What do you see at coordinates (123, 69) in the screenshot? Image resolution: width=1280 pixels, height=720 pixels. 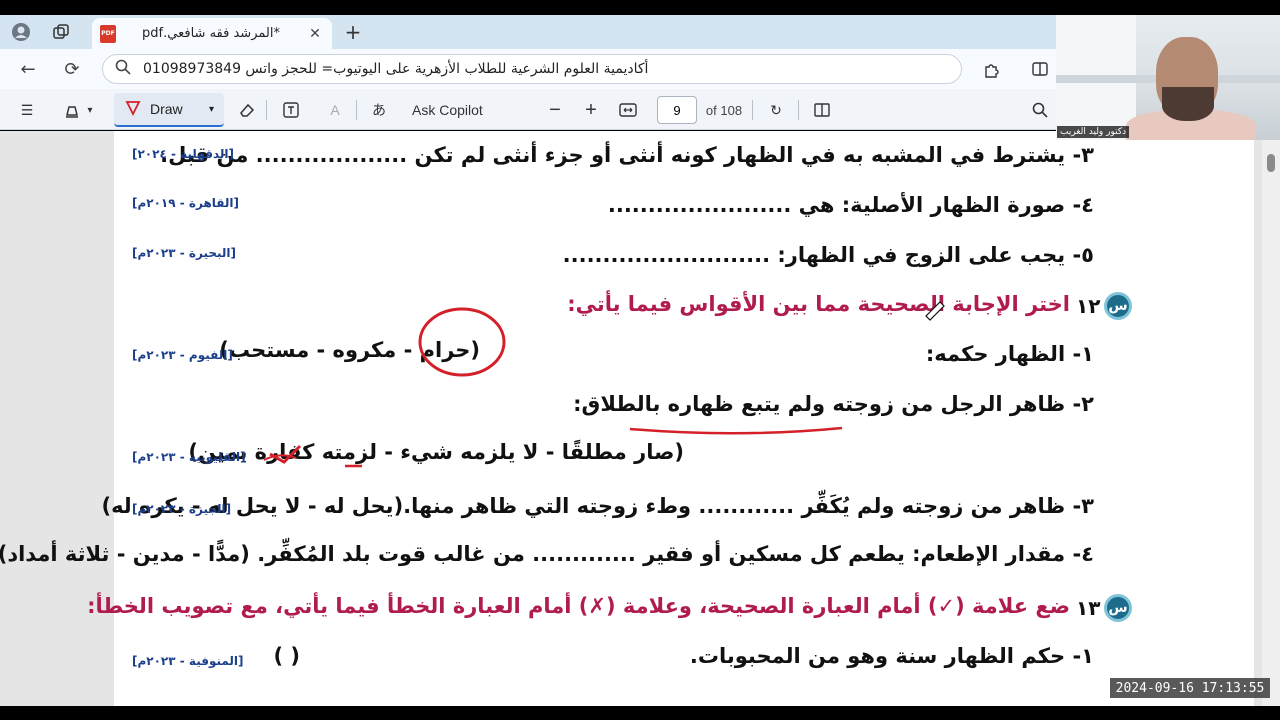 I see `search-icon` at bounding box center [123, 69].